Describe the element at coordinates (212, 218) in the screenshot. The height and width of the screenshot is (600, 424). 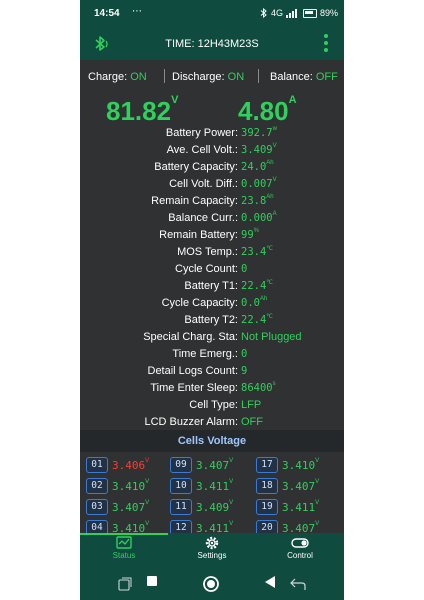
I see `param-row: Balance Curr.: 0.000A` at that location.